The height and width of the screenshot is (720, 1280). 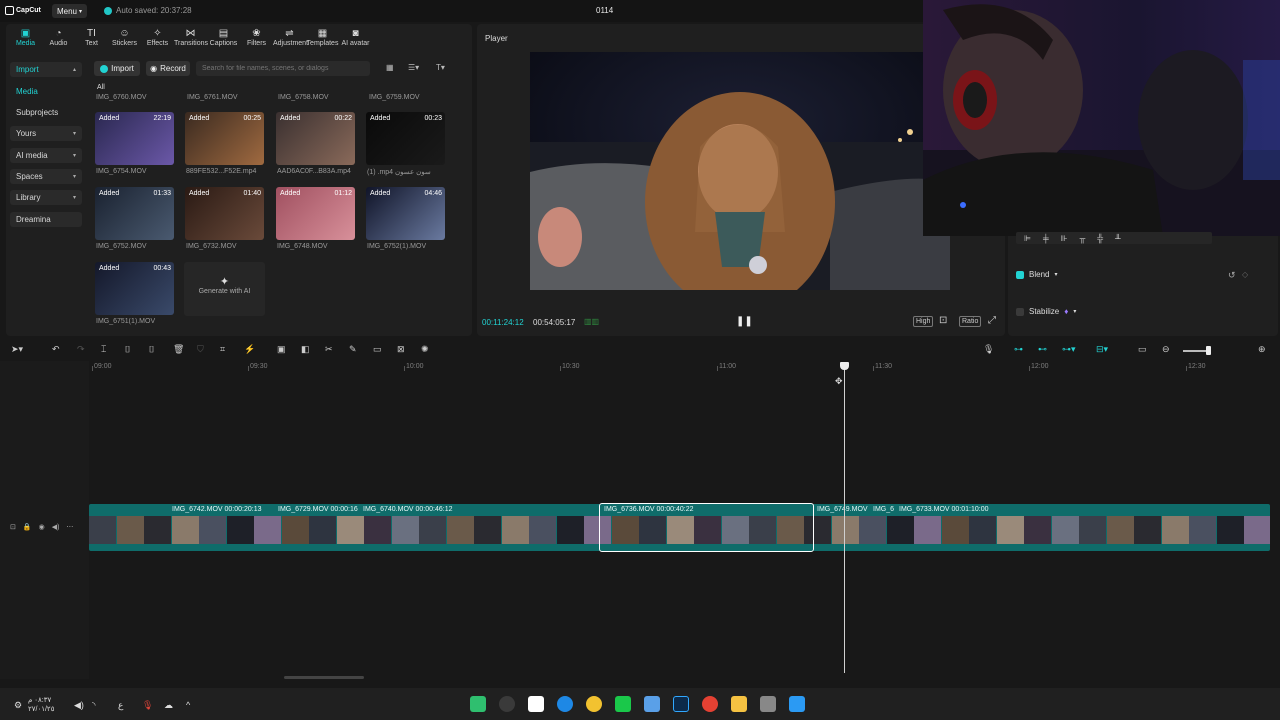 What do you see at coordinates (1245, 274) in the screenshot?
I see `keyframe-icon: ◇` at bounding box center [1245, 274].